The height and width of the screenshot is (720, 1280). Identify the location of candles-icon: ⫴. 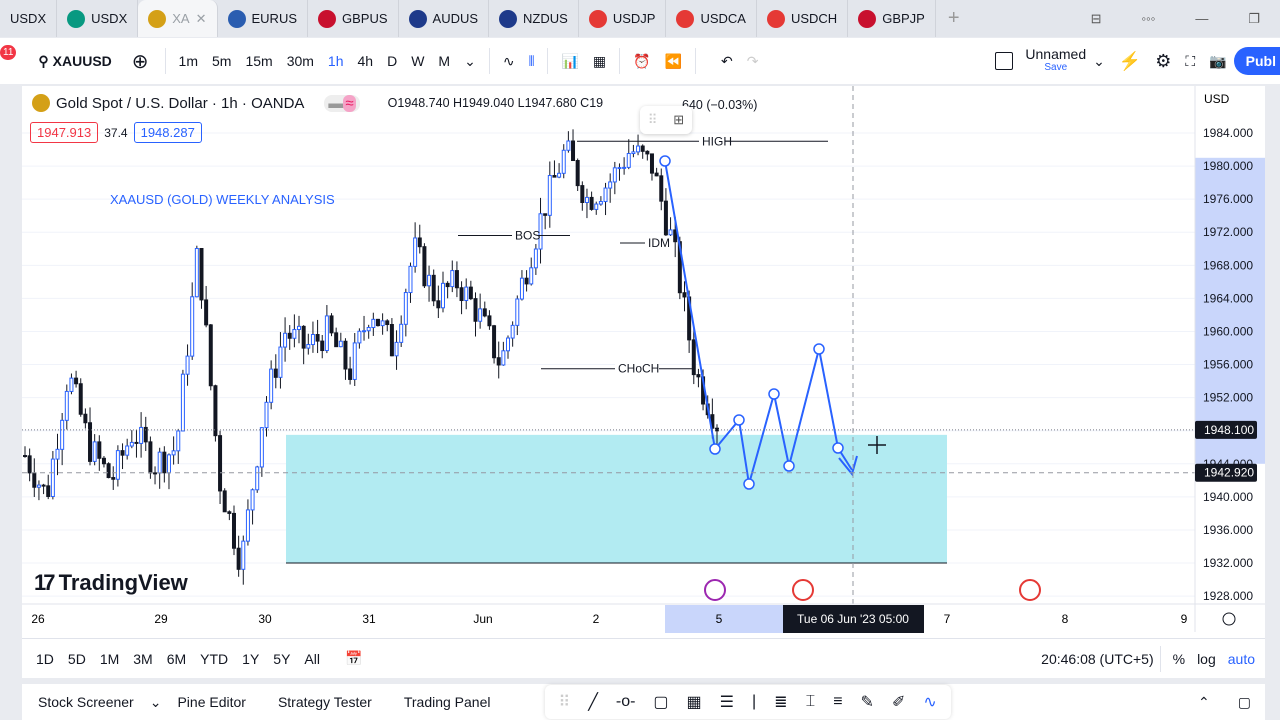
(532, 61).